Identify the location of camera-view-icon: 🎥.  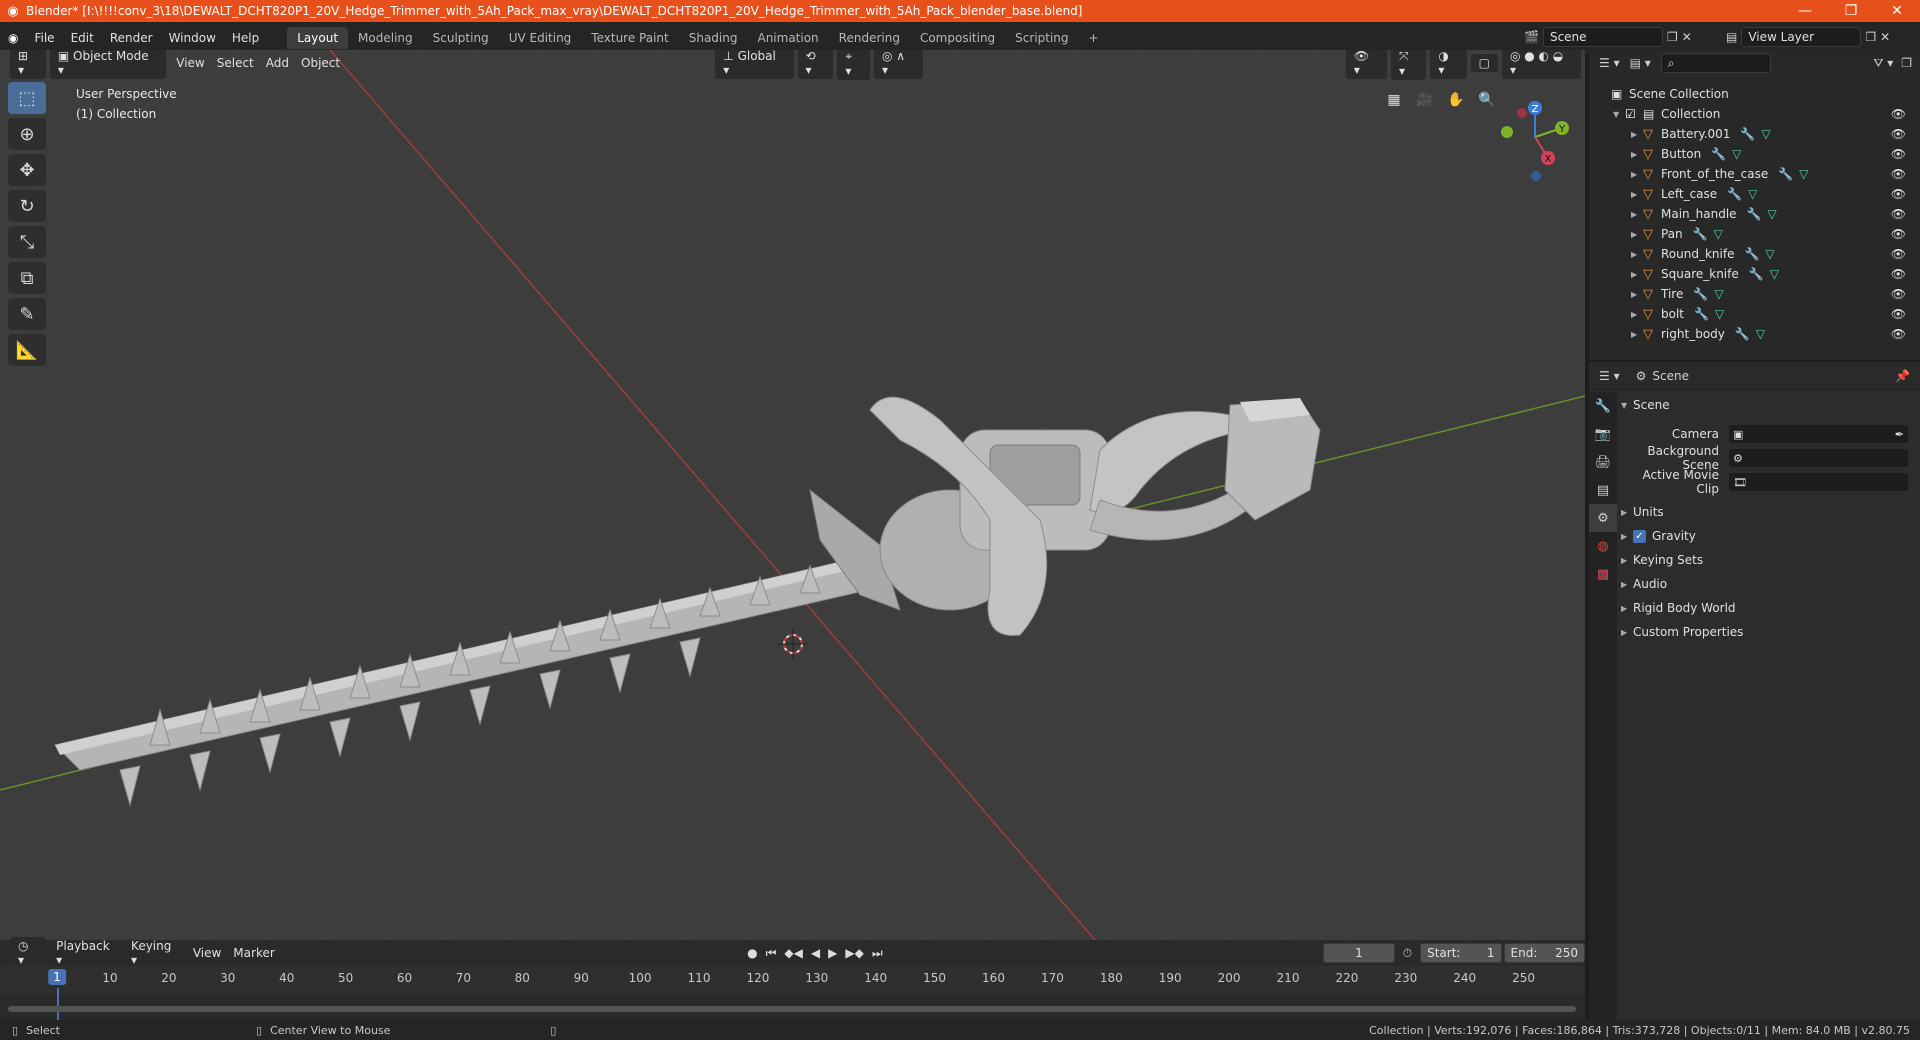
(1425, 100).